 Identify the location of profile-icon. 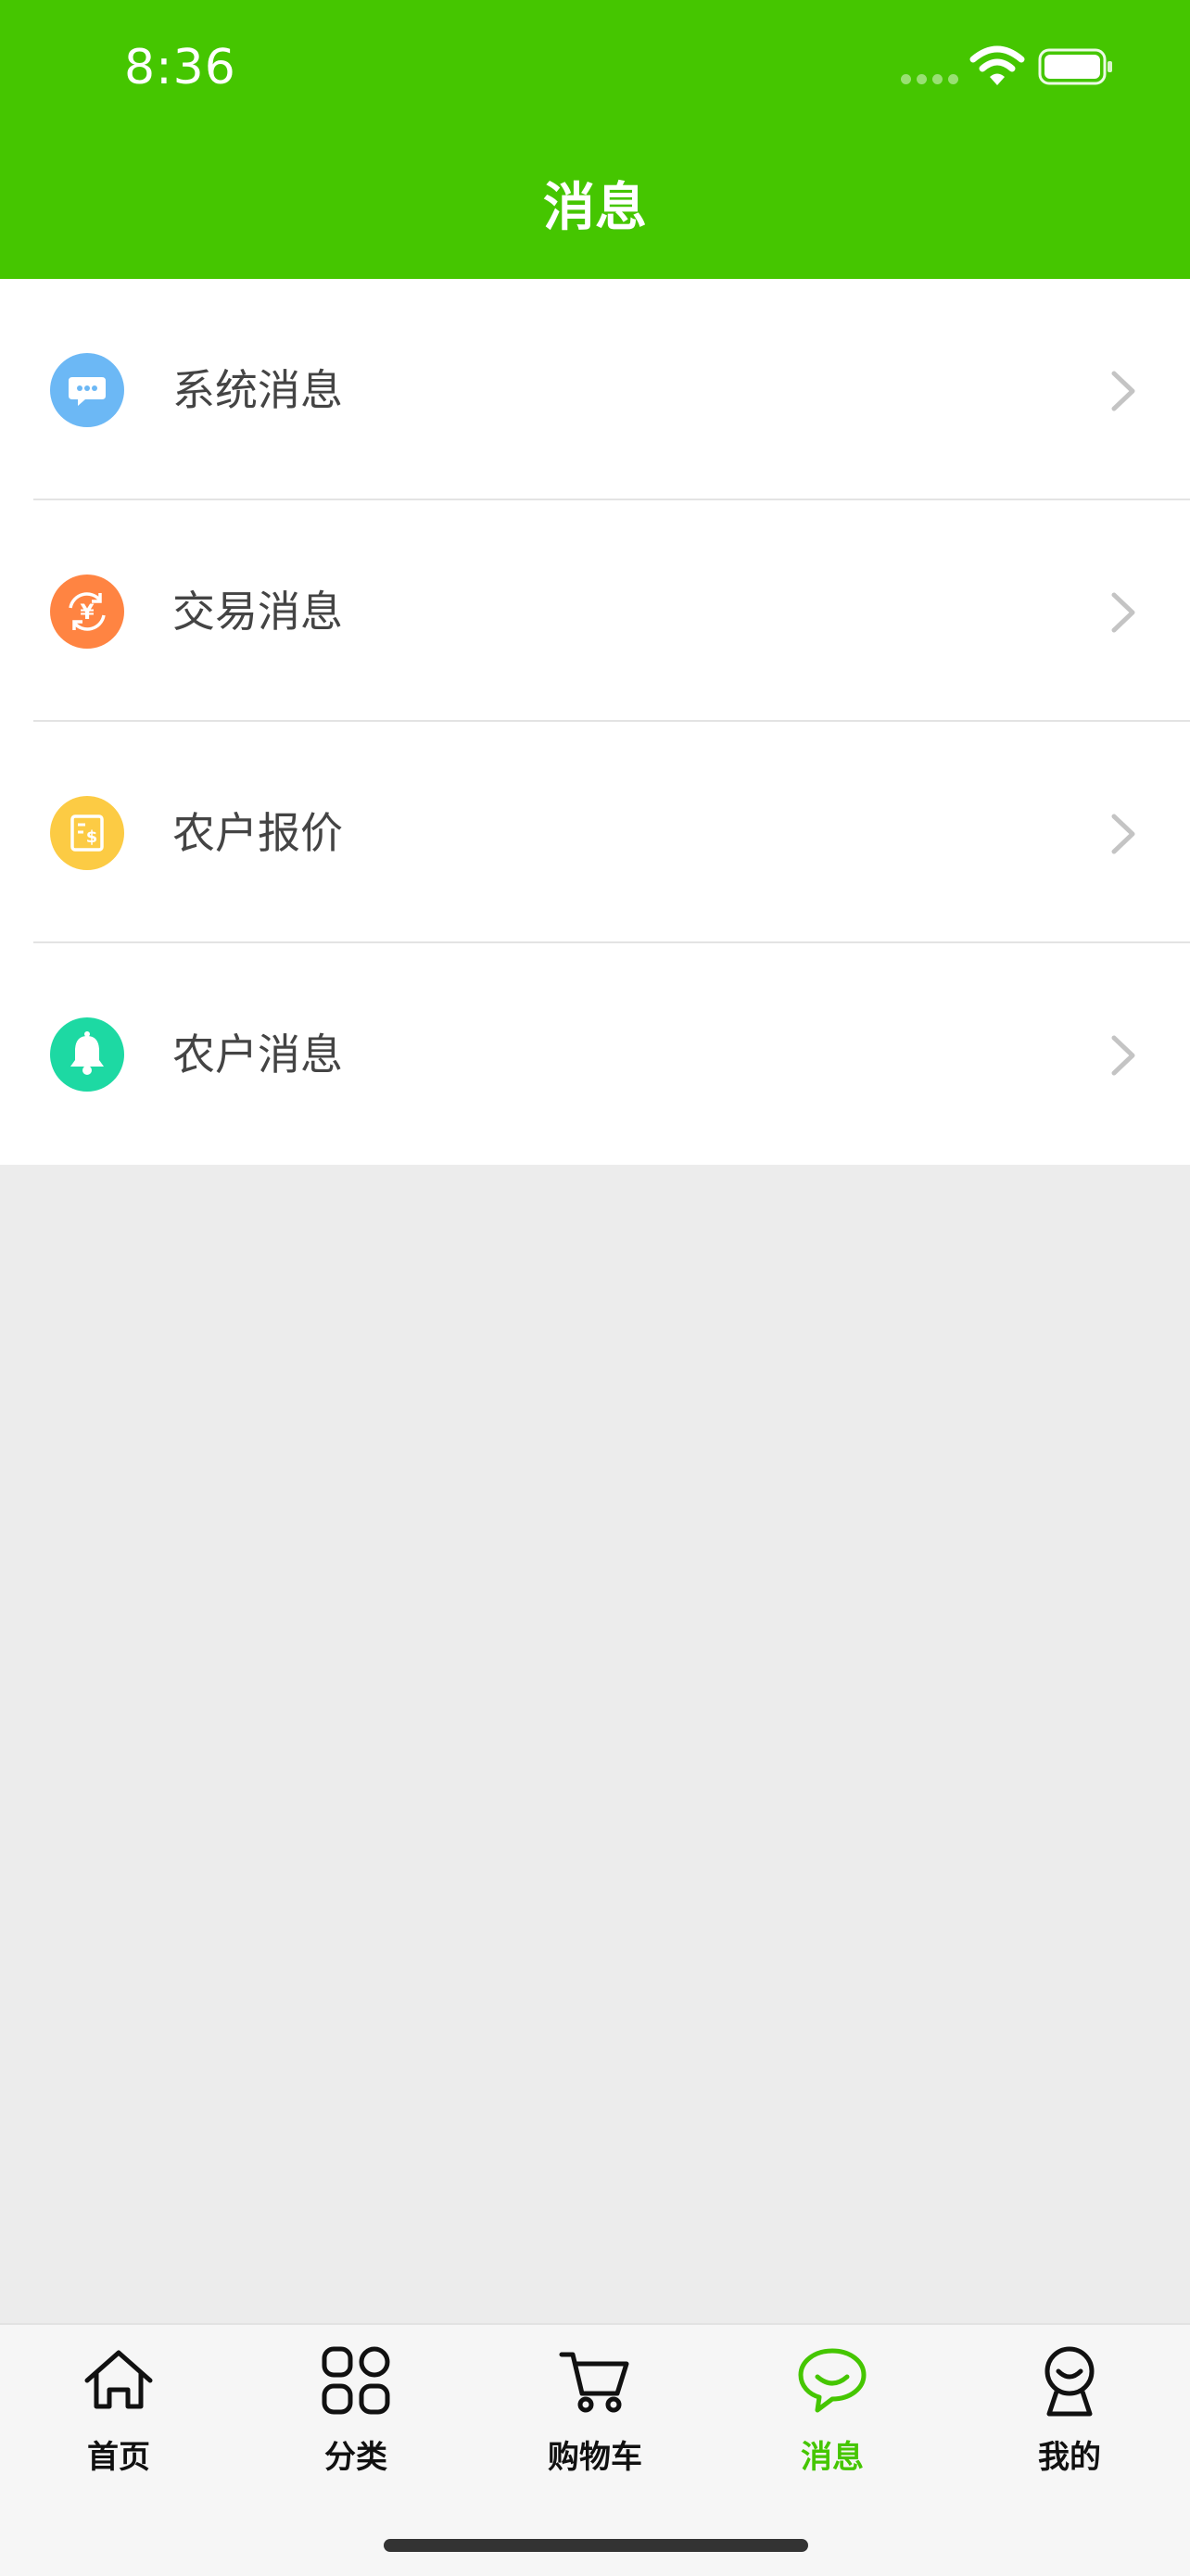
(1069, 2381).